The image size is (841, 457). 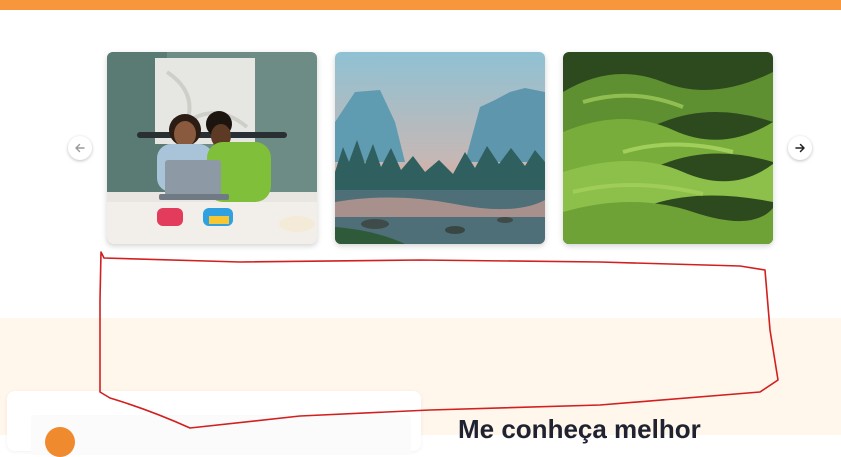 I want to click on carousel-prev-button, so click(x=80, y=148).